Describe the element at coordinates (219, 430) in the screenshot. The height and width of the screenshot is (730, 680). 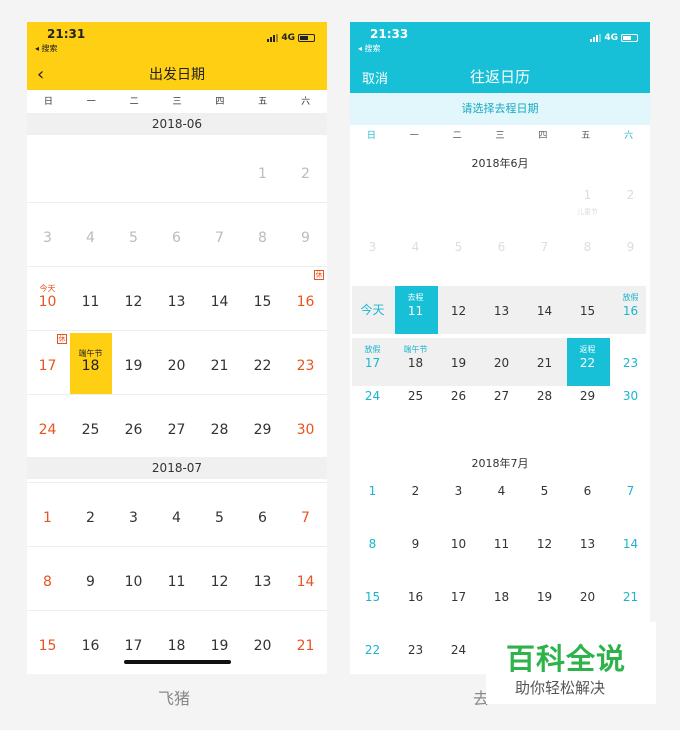
I see `calendar-day: 28` at that location.